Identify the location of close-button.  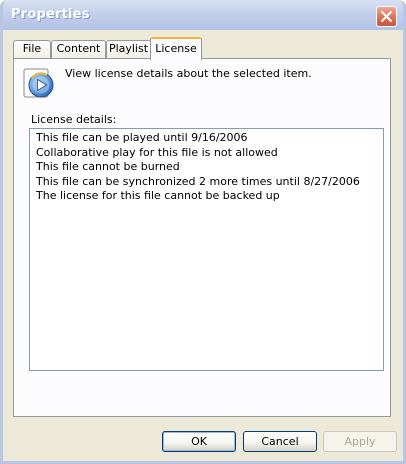
(386, 16).